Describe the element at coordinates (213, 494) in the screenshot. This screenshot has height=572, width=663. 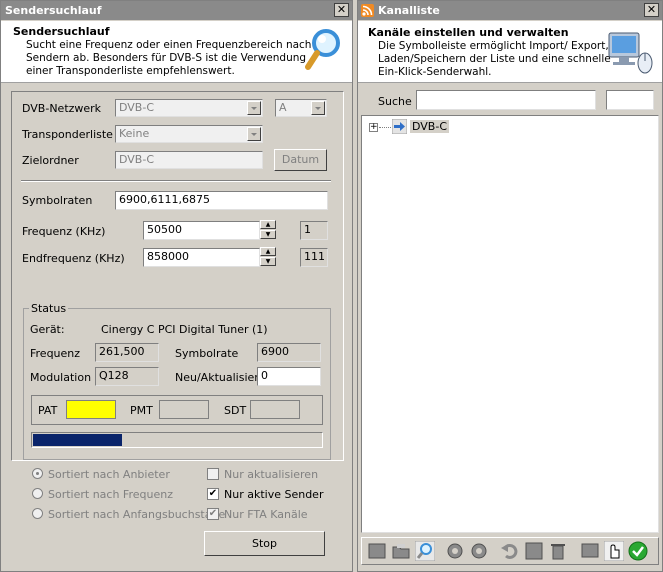
I see `only-active-checkbox: ✔` at that location.